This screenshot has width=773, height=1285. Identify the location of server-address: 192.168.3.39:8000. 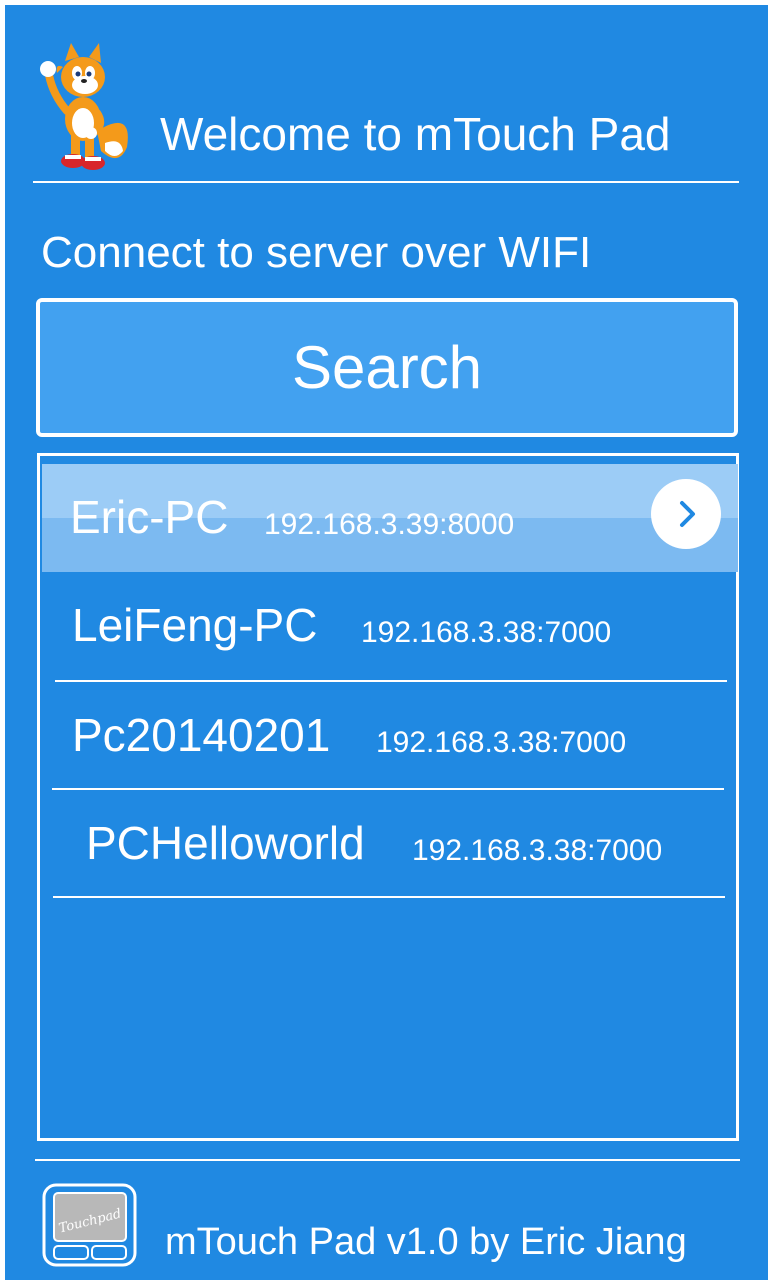
(389, 524).